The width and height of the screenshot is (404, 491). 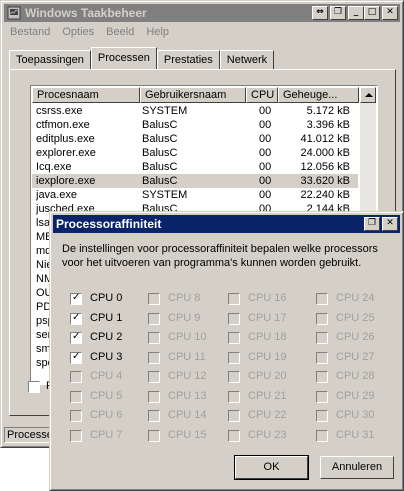 I want to click on cpu-label: CPU 9, so click(x=184, y=317).